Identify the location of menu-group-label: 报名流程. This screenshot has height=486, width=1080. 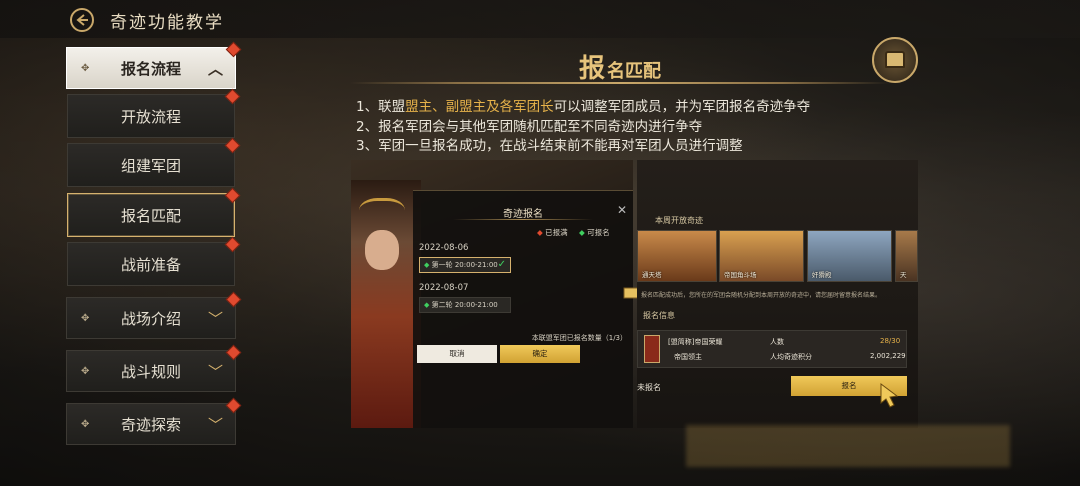
(150, 68).